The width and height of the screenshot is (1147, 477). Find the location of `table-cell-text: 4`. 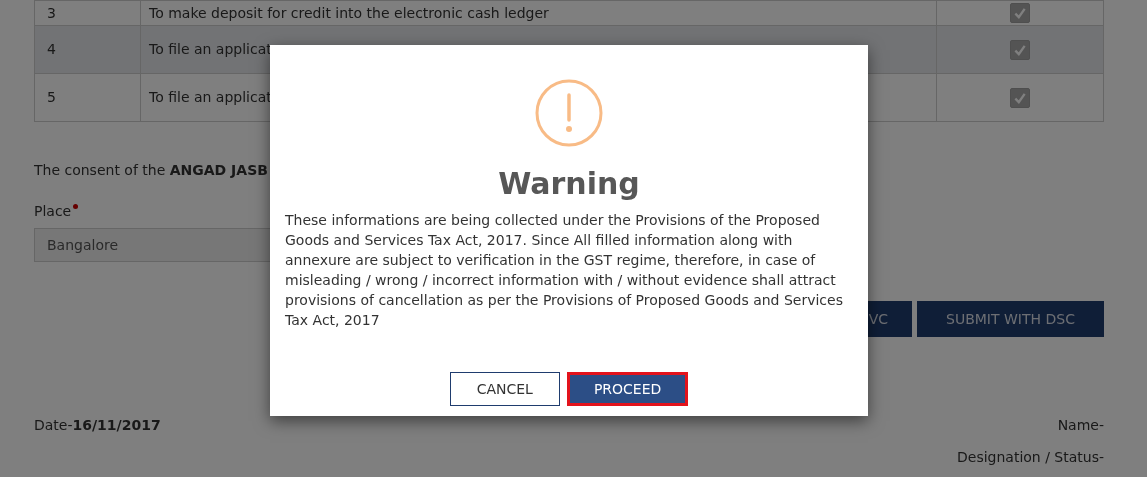

table-cell-text: 4 is located at coordinates (51, 49).